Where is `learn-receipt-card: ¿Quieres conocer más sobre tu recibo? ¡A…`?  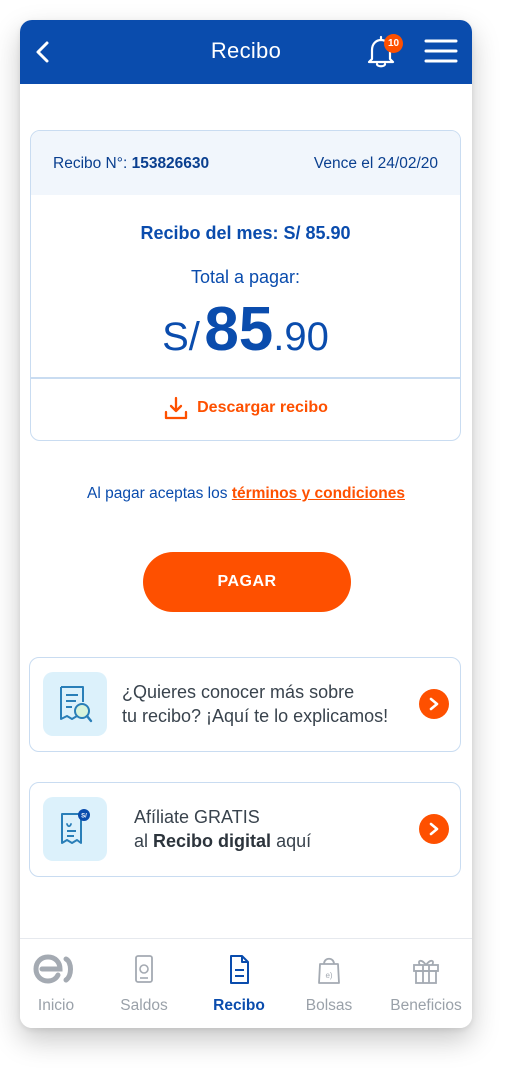 learn-receipt-card: ¿Quieres conocer más sobre tu recibo? ¡A… is located at coordinates (245, 704).